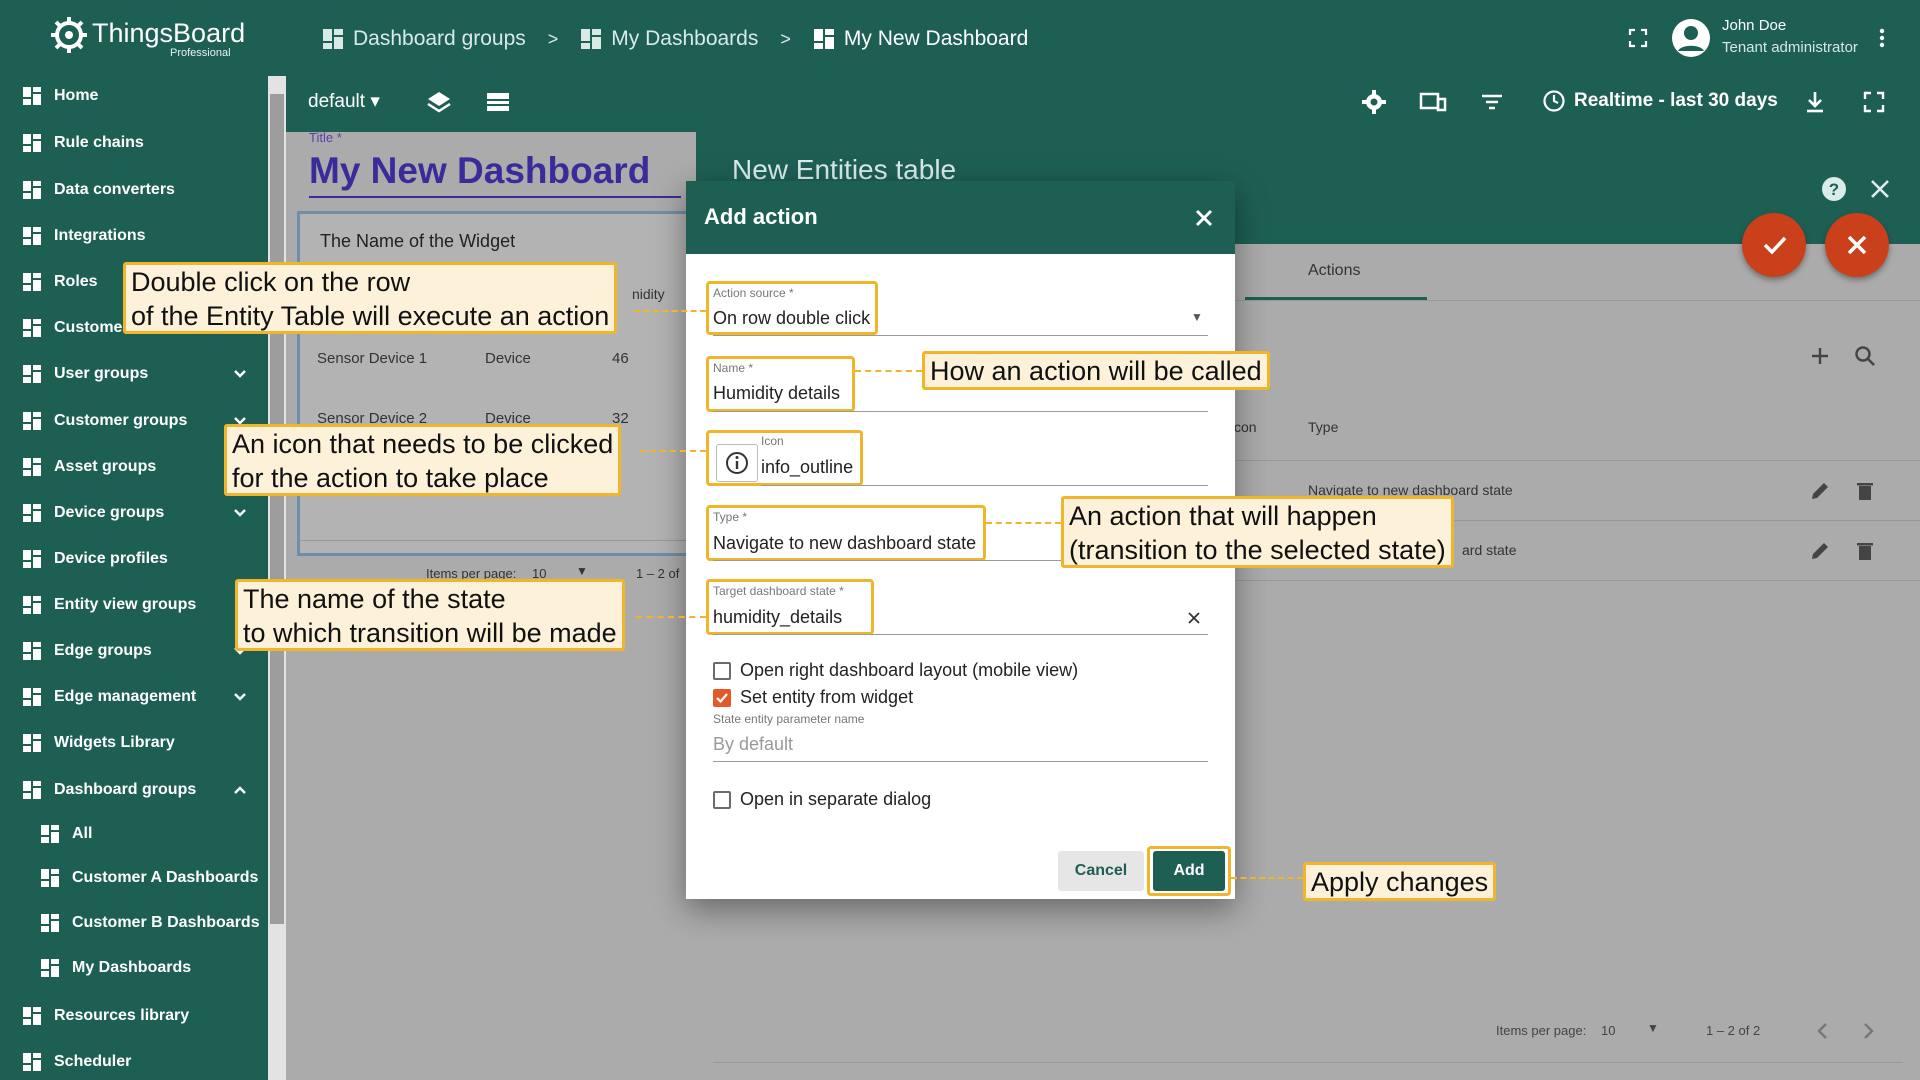 Image resolution: width=1920 pixels, height=1080 pixels. What do you see at coordinates (1101, 871) in the screenshot?
I see `cancel-button: Cancel` at bounding box center [1101, 871].